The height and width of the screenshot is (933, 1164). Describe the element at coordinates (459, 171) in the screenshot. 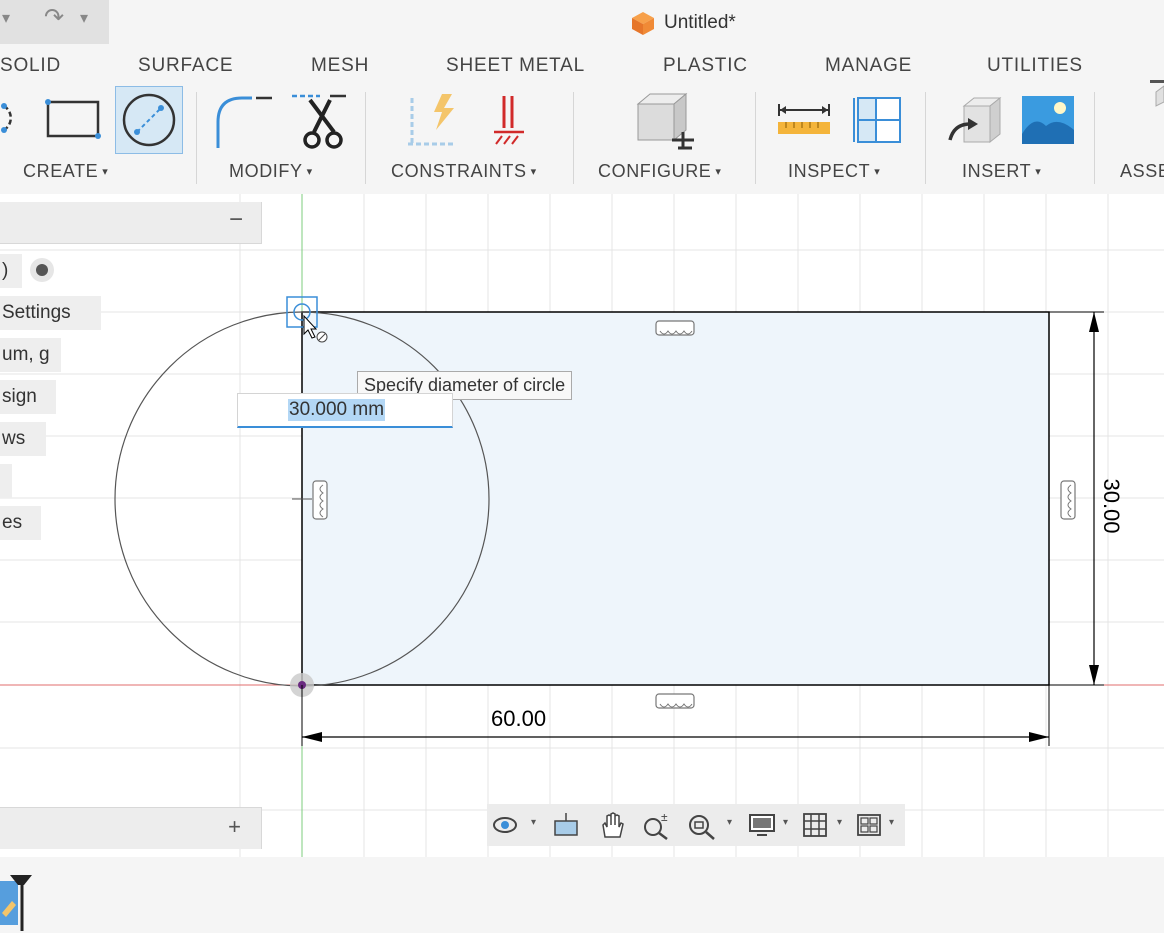

I see `constraints-menu-label: CONSTRAINTS` at that location.